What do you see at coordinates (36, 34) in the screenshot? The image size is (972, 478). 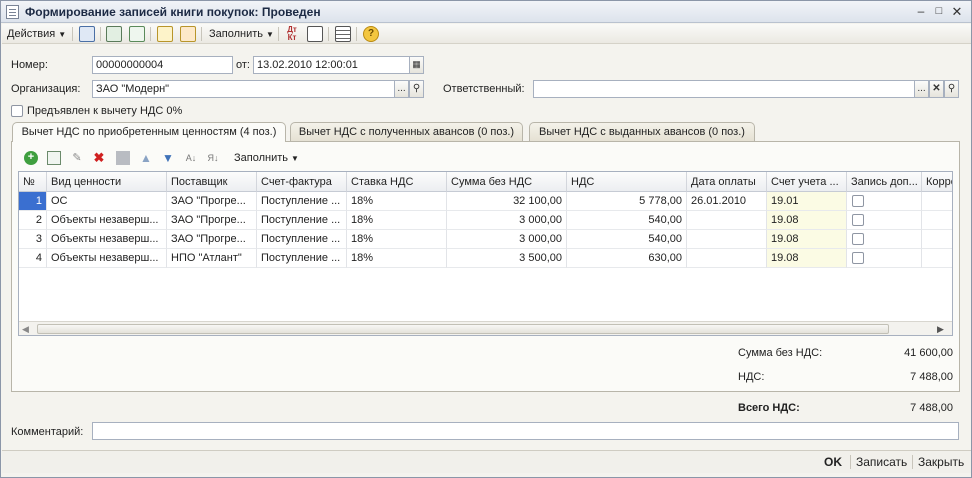 I see `actions-menu: Действия ▼` at bounding box center [36, 34].